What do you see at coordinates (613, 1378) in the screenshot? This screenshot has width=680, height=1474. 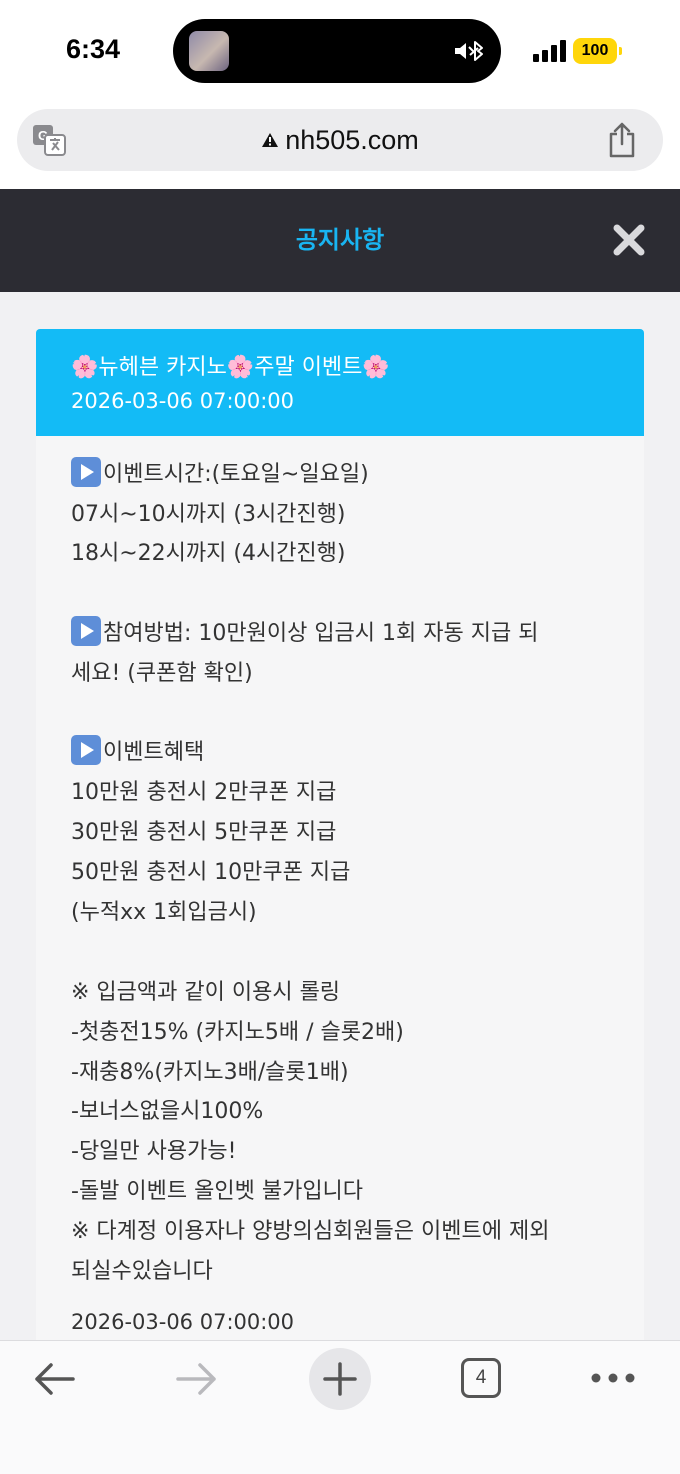 I see `more-icon` at bounding box center [613, 1378].